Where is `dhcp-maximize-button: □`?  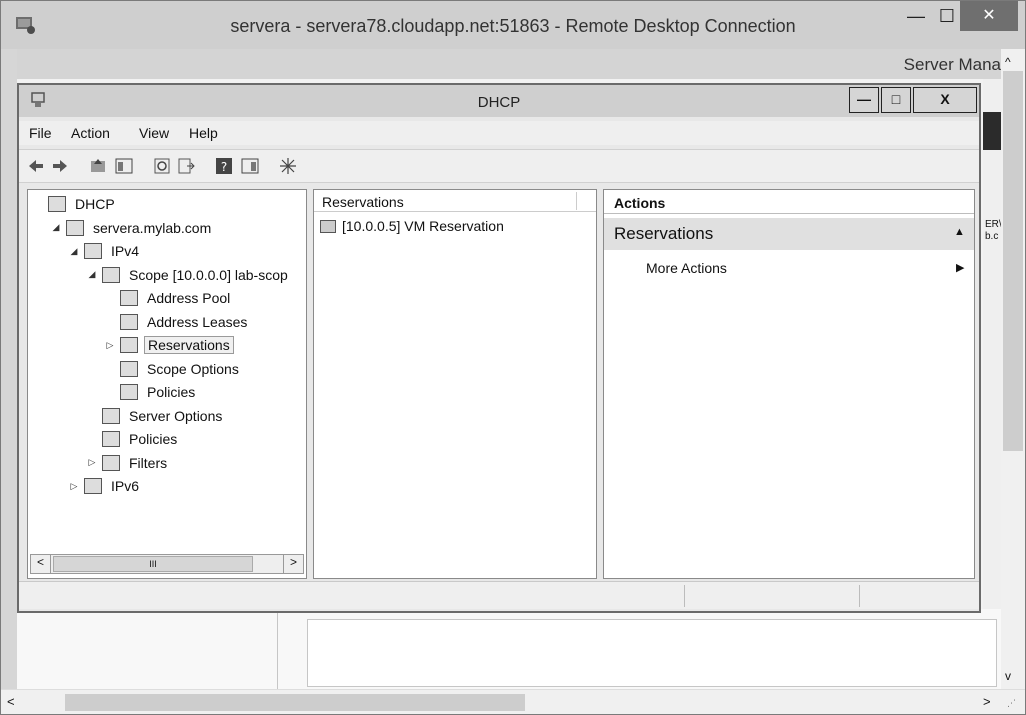 dhcp-maximize-button: □ is located at coordinates (896, 100).